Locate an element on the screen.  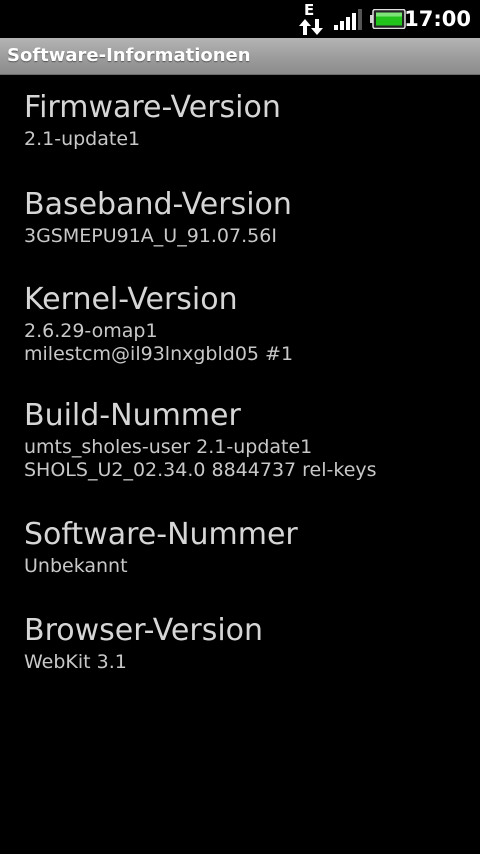
info-item-firmware-version: Firmware-Version 2.1-update1 is located at coordinates (244, 120).